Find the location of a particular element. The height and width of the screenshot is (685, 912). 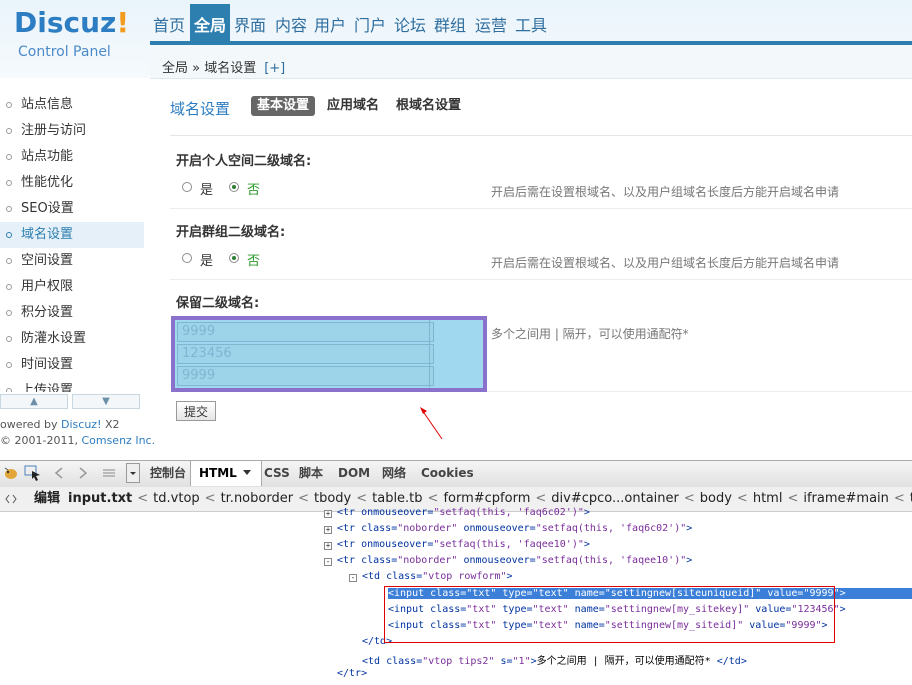

forward-icon is located at coordinates (83, 473).